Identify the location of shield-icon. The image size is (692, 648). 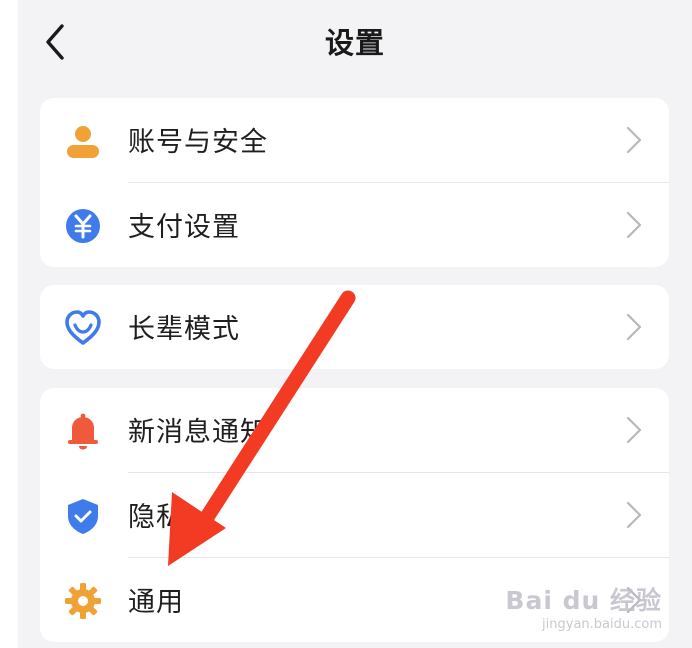
(83, 516).